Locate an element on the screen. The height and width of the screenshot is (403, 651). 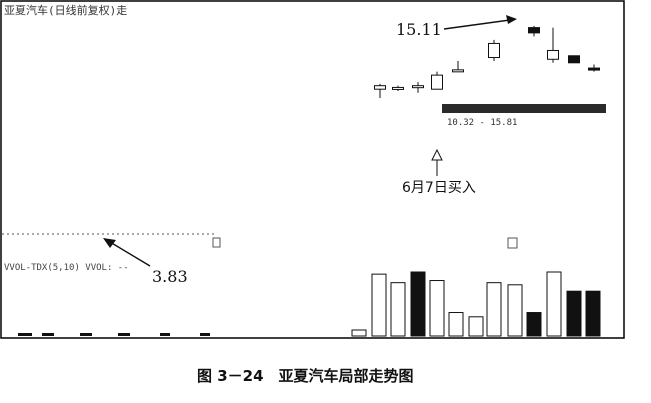
panel-title: 亚夏汽车(日线前复权)走 is located at coordinates (65, 10).